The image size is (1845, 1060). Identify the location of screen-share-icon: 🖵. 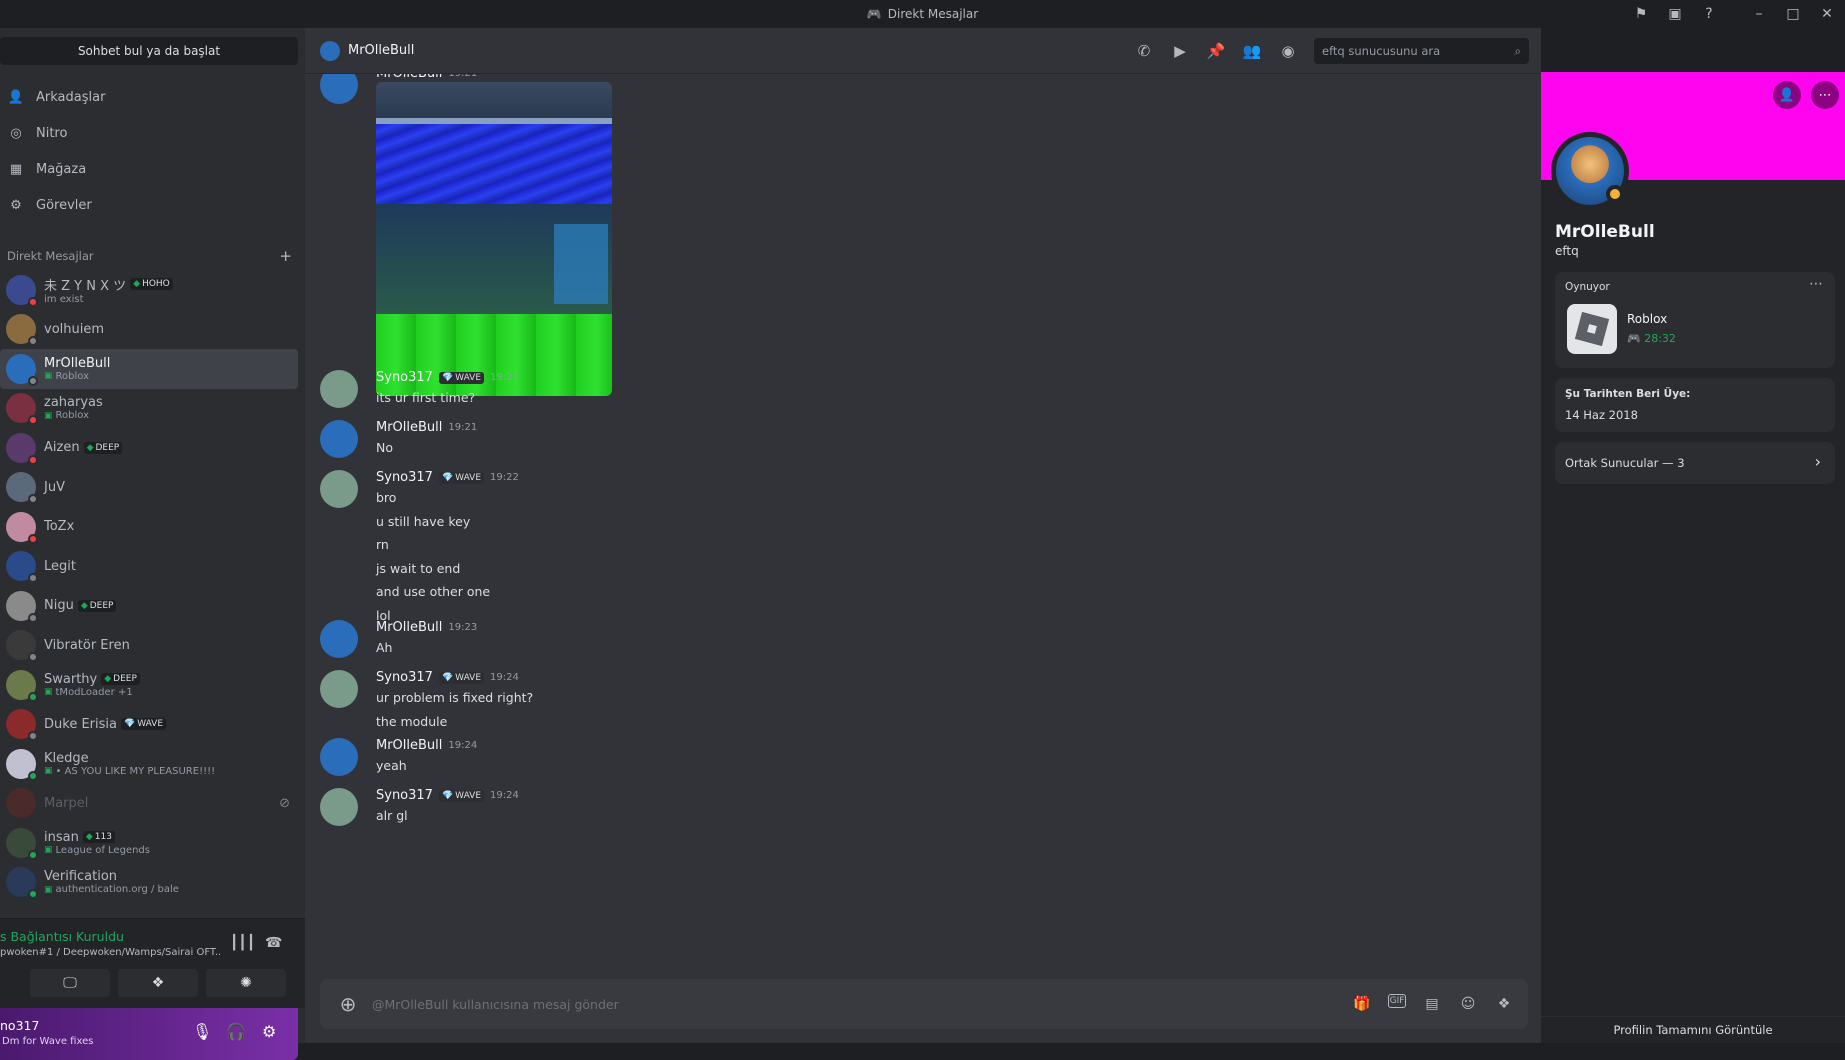
(70, 983).